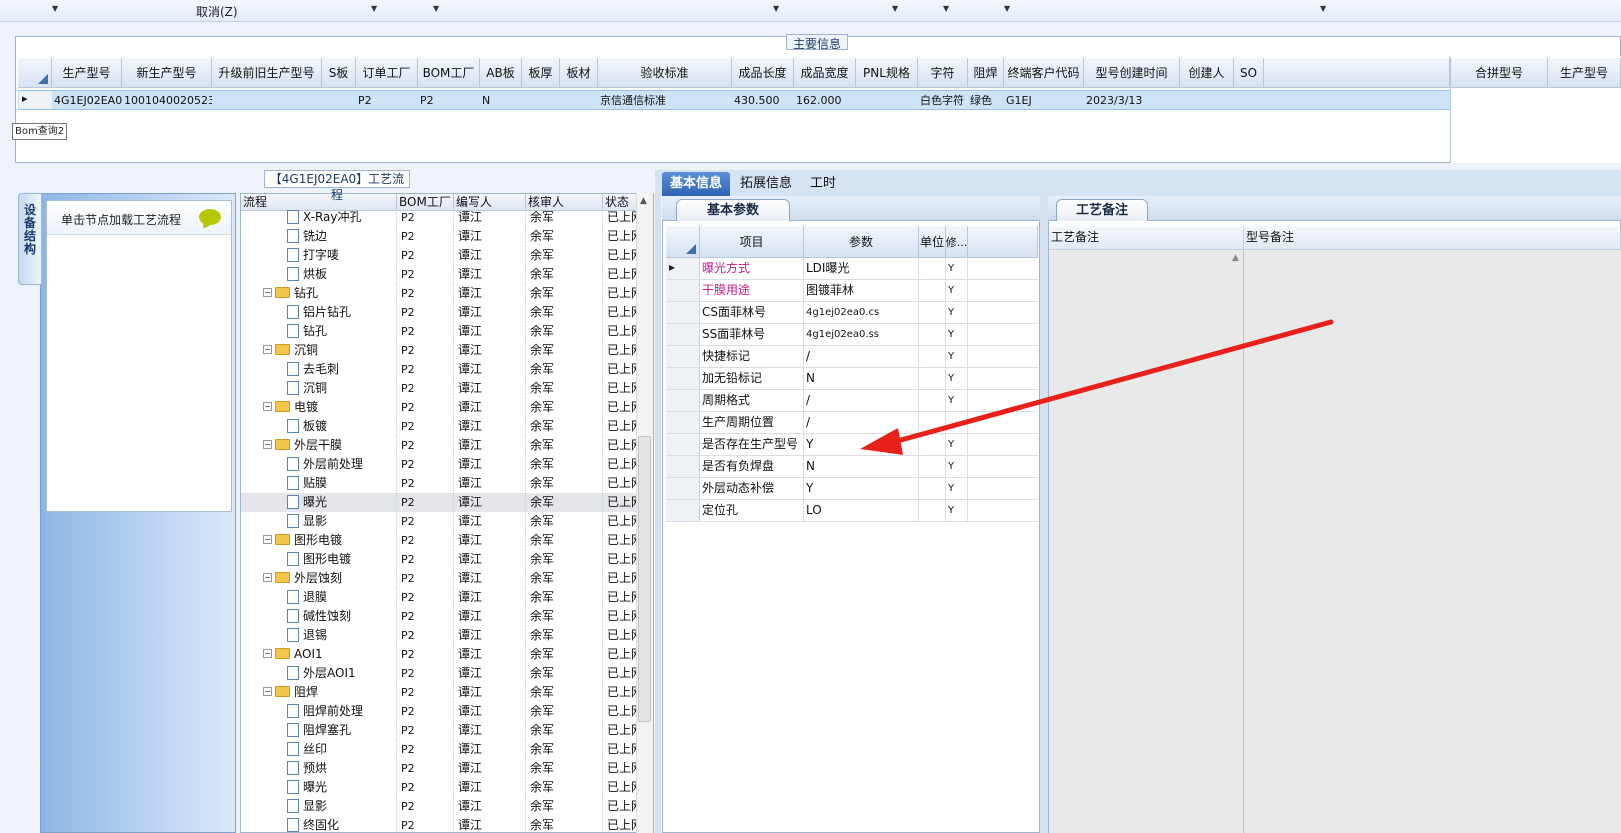  What do you see at coordinates (881, 441) in the screenshot?
I see `arrow-head` at bounding box center [881, 441].